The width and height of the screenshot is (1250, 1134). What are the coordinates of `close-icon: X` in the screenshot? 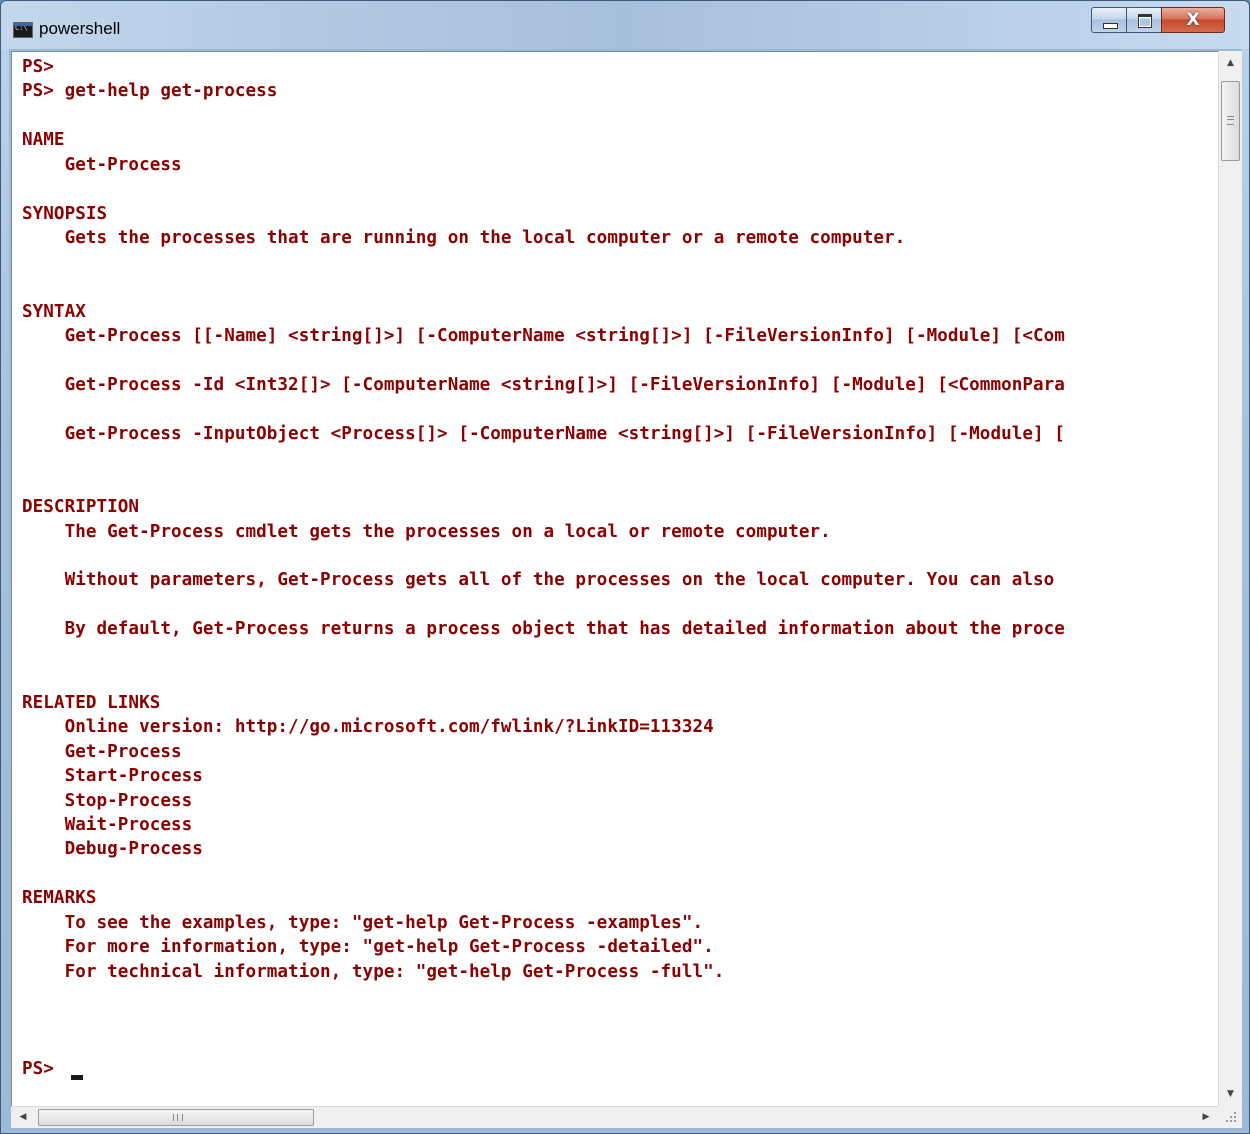 It's located at (1193, 20).